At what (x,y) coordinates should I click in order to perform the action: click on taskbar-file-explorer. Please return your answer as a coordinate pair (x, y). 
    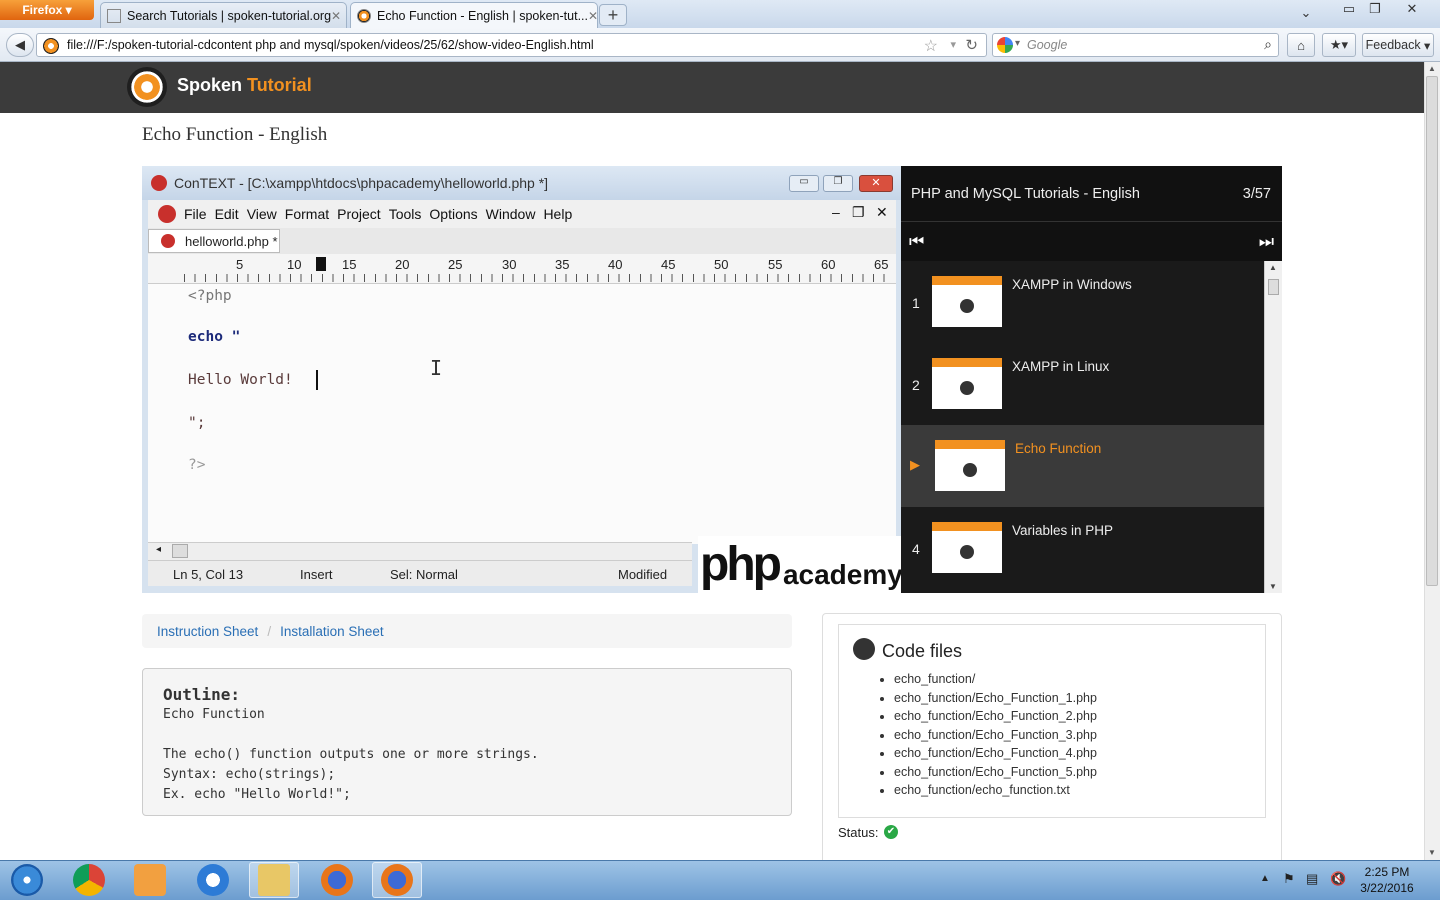
    Looking at the image, I should click on (274, 880).